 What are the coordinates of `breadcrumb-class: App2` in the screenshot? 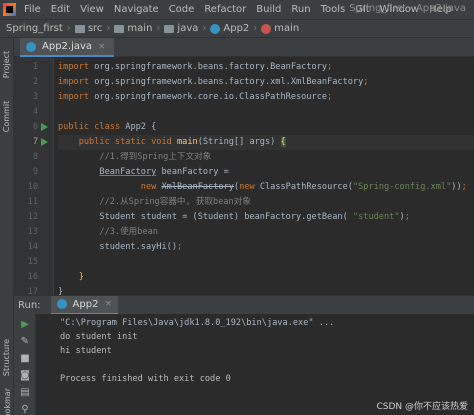 It's located at (229, 28).